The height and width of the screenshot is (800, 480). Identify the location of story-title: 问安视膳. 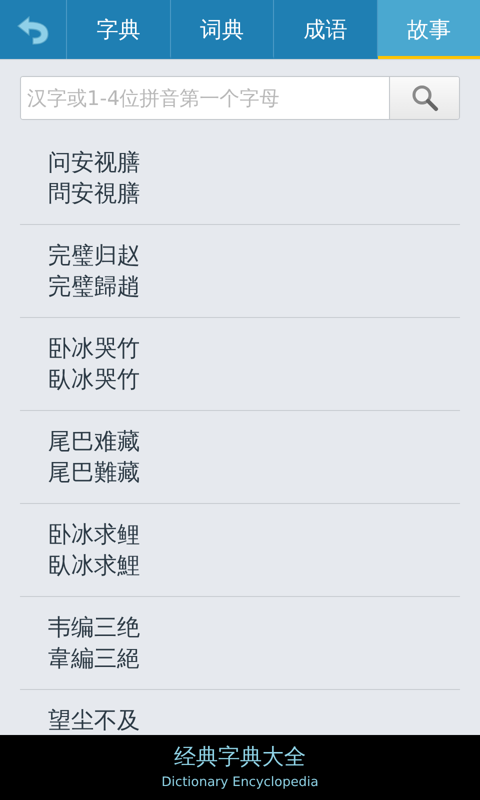
(94, 163).